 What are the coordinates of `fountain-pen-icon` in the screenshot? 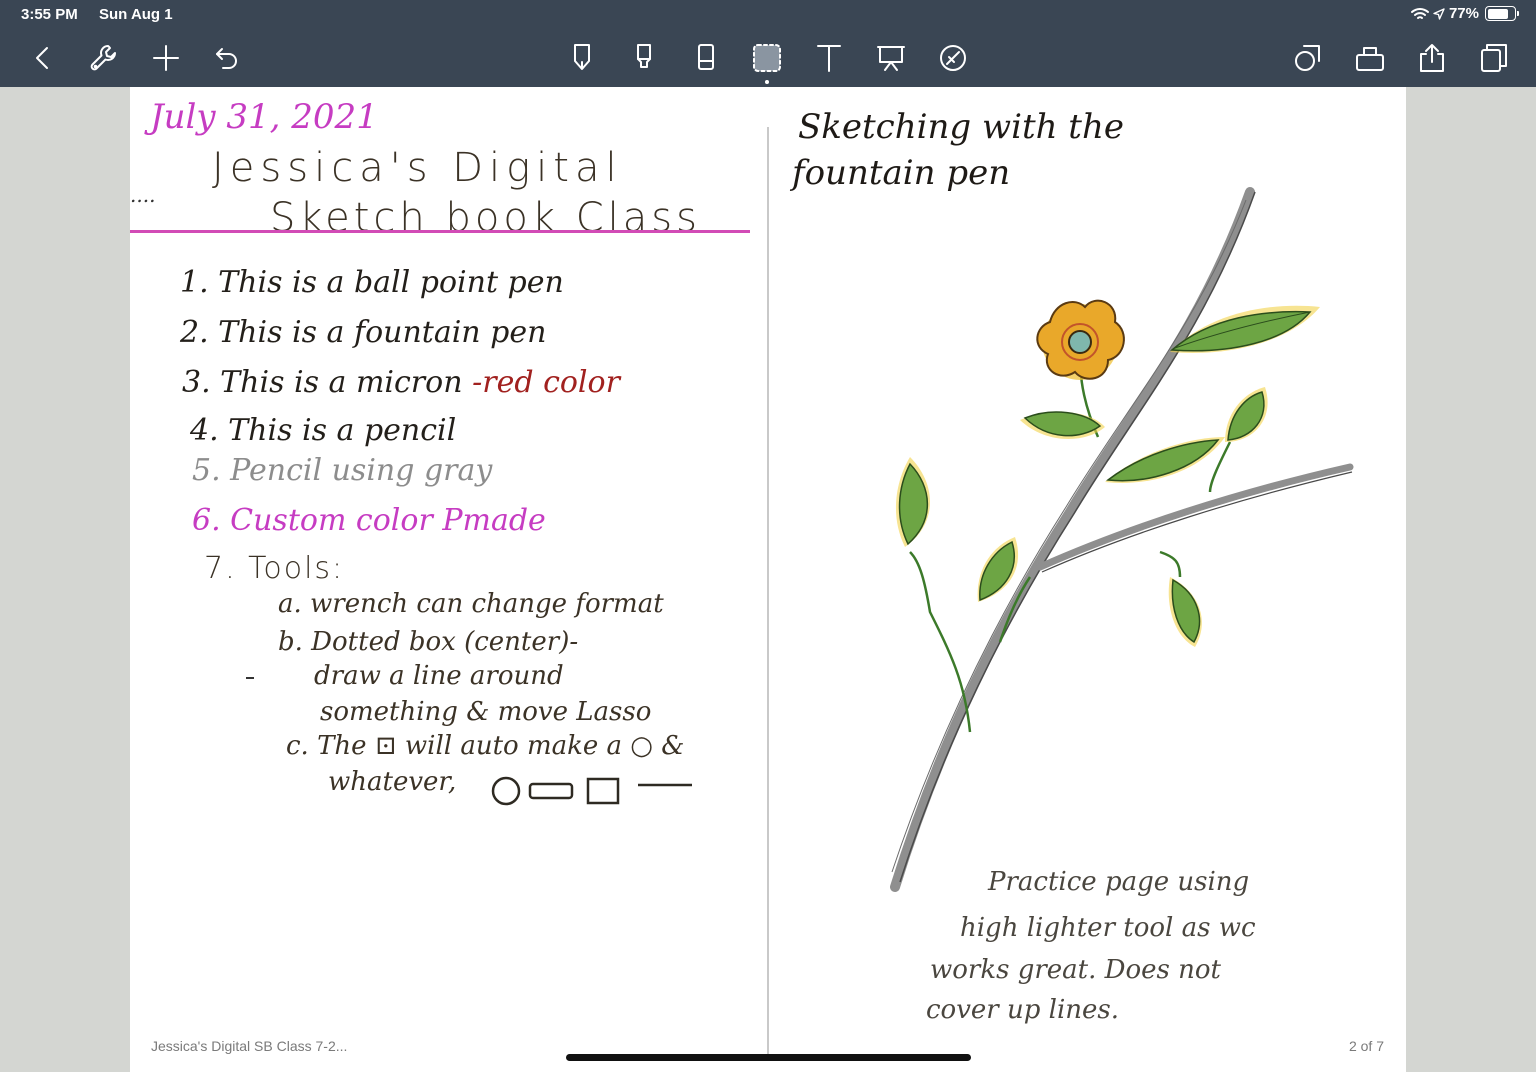 It's located at (582, 58).